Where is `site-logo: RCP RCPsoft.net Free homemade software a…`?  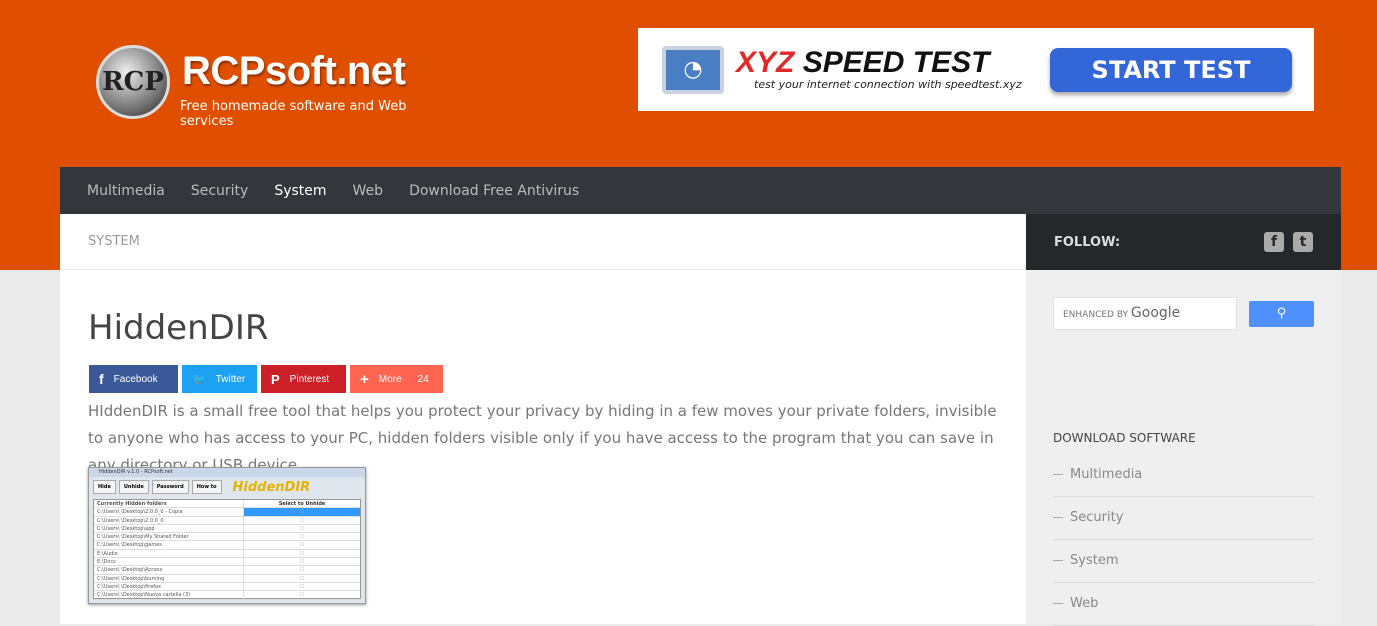 site-logo: RCP RCPsoft.net Free homemade software a… is located at coordinates (266, 87).